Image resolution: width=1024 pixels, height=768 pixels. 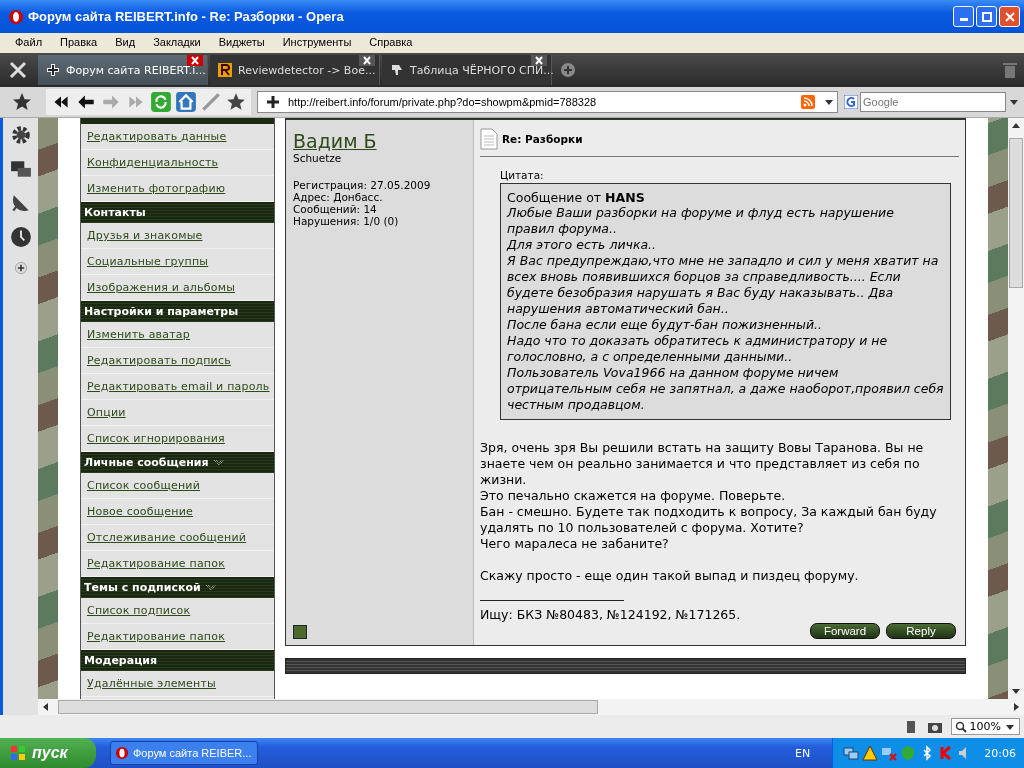 What do you see at coordinates (139, 610) in the screenshot?
I see `sidebar-link: Список подписок` at bounding box center [139, 610].